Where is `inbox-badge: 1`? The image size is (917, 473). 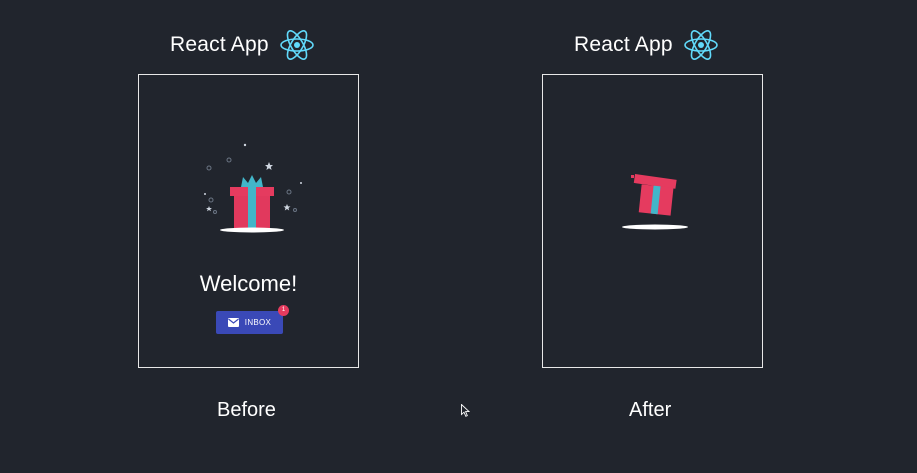 inbox-badge: 1 is located at coordinates (283, 310).